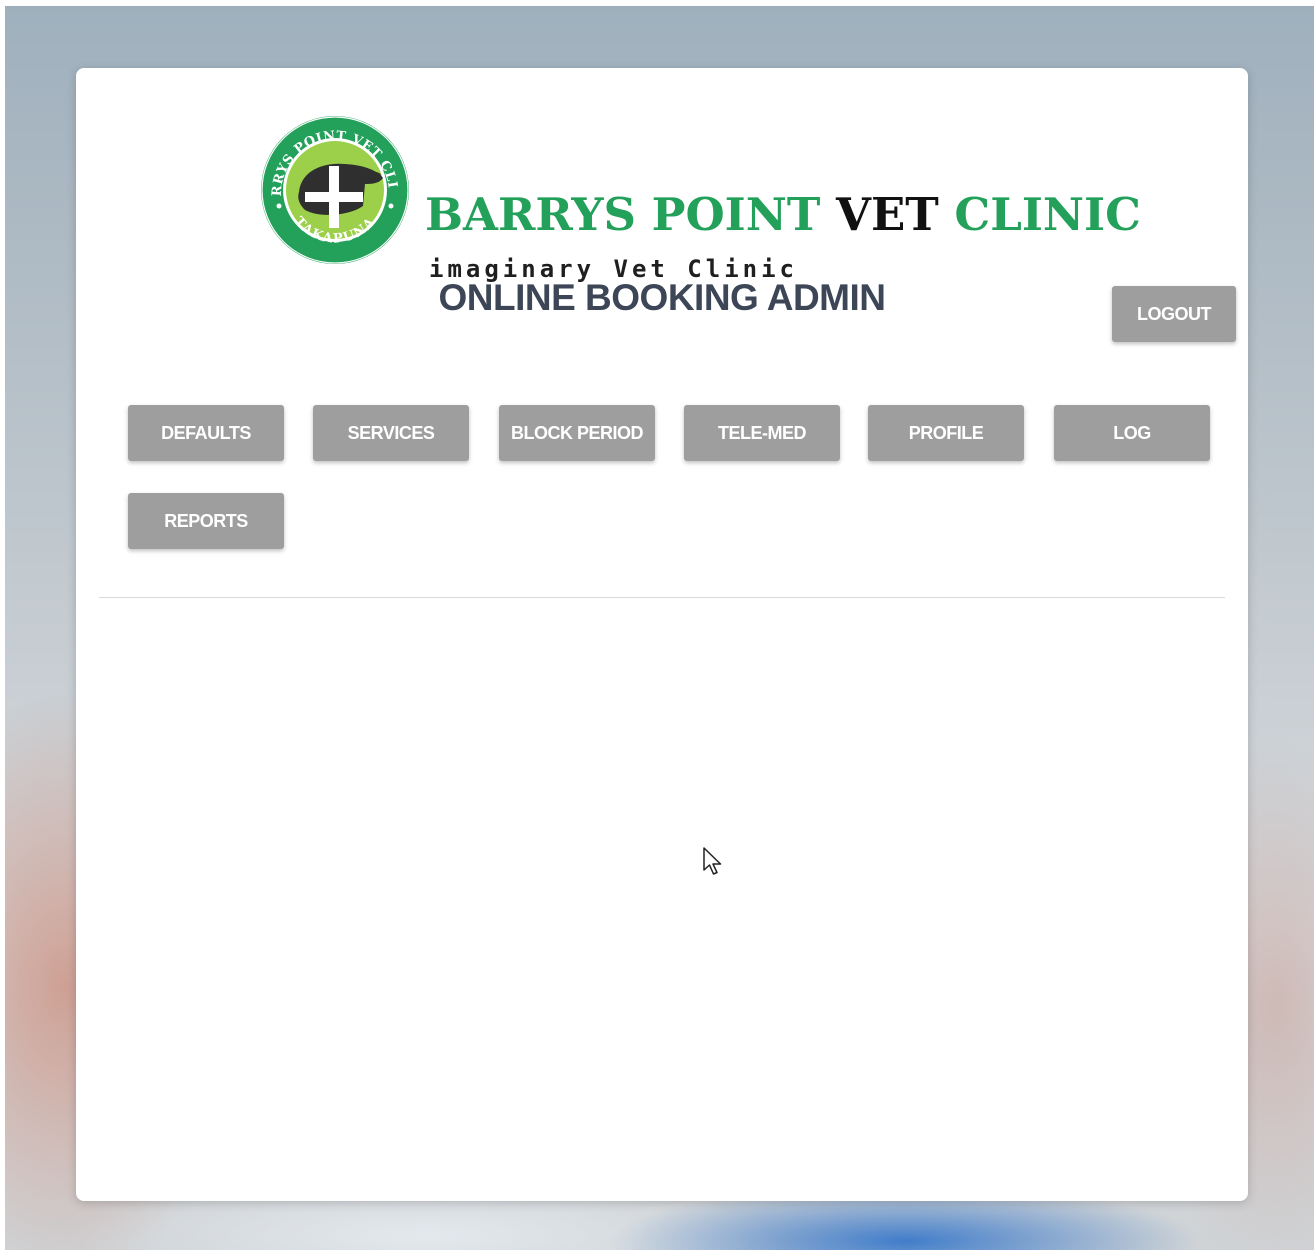 Image resolution: width=1314 pixels, height=1250 pixels. What do you see at coordinates (623, 214) in the screenshot?
I see `clinic-name-part1: BARRYS POINT` at bounding box center [623, 214].